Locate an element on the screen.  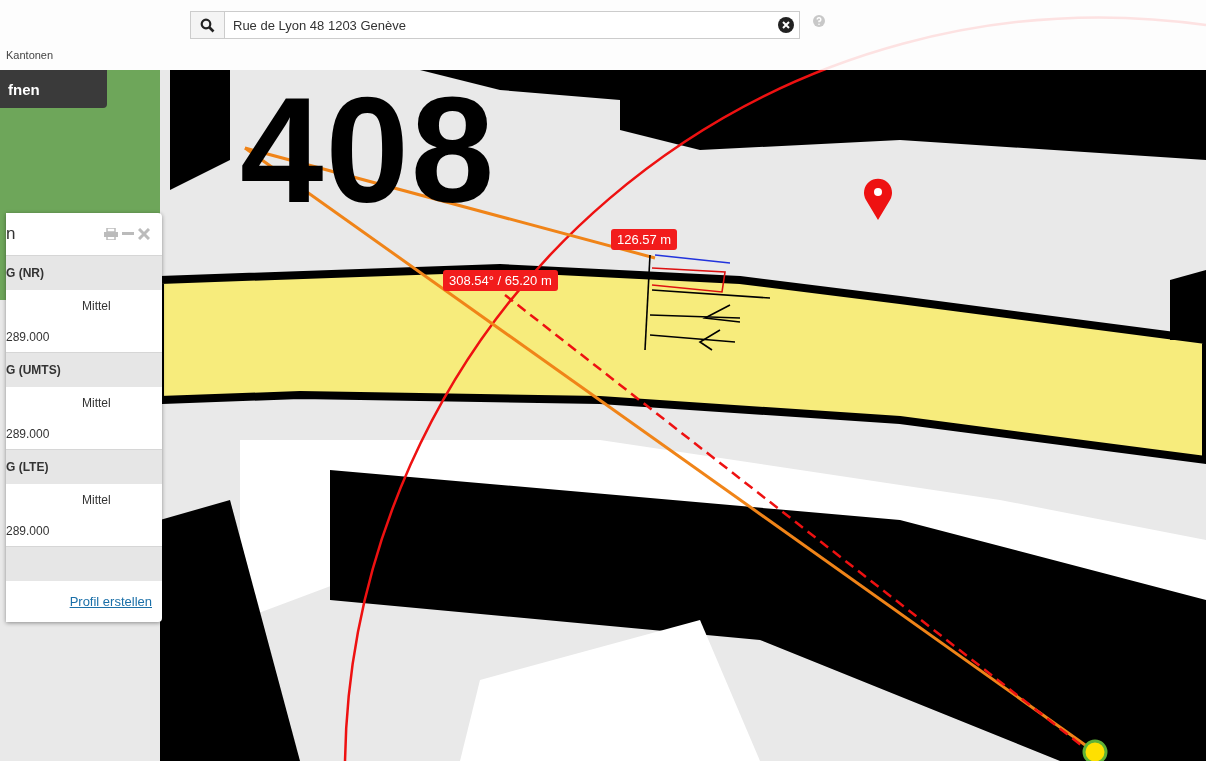
map-pin-icon is located at coordinates (878, 199).